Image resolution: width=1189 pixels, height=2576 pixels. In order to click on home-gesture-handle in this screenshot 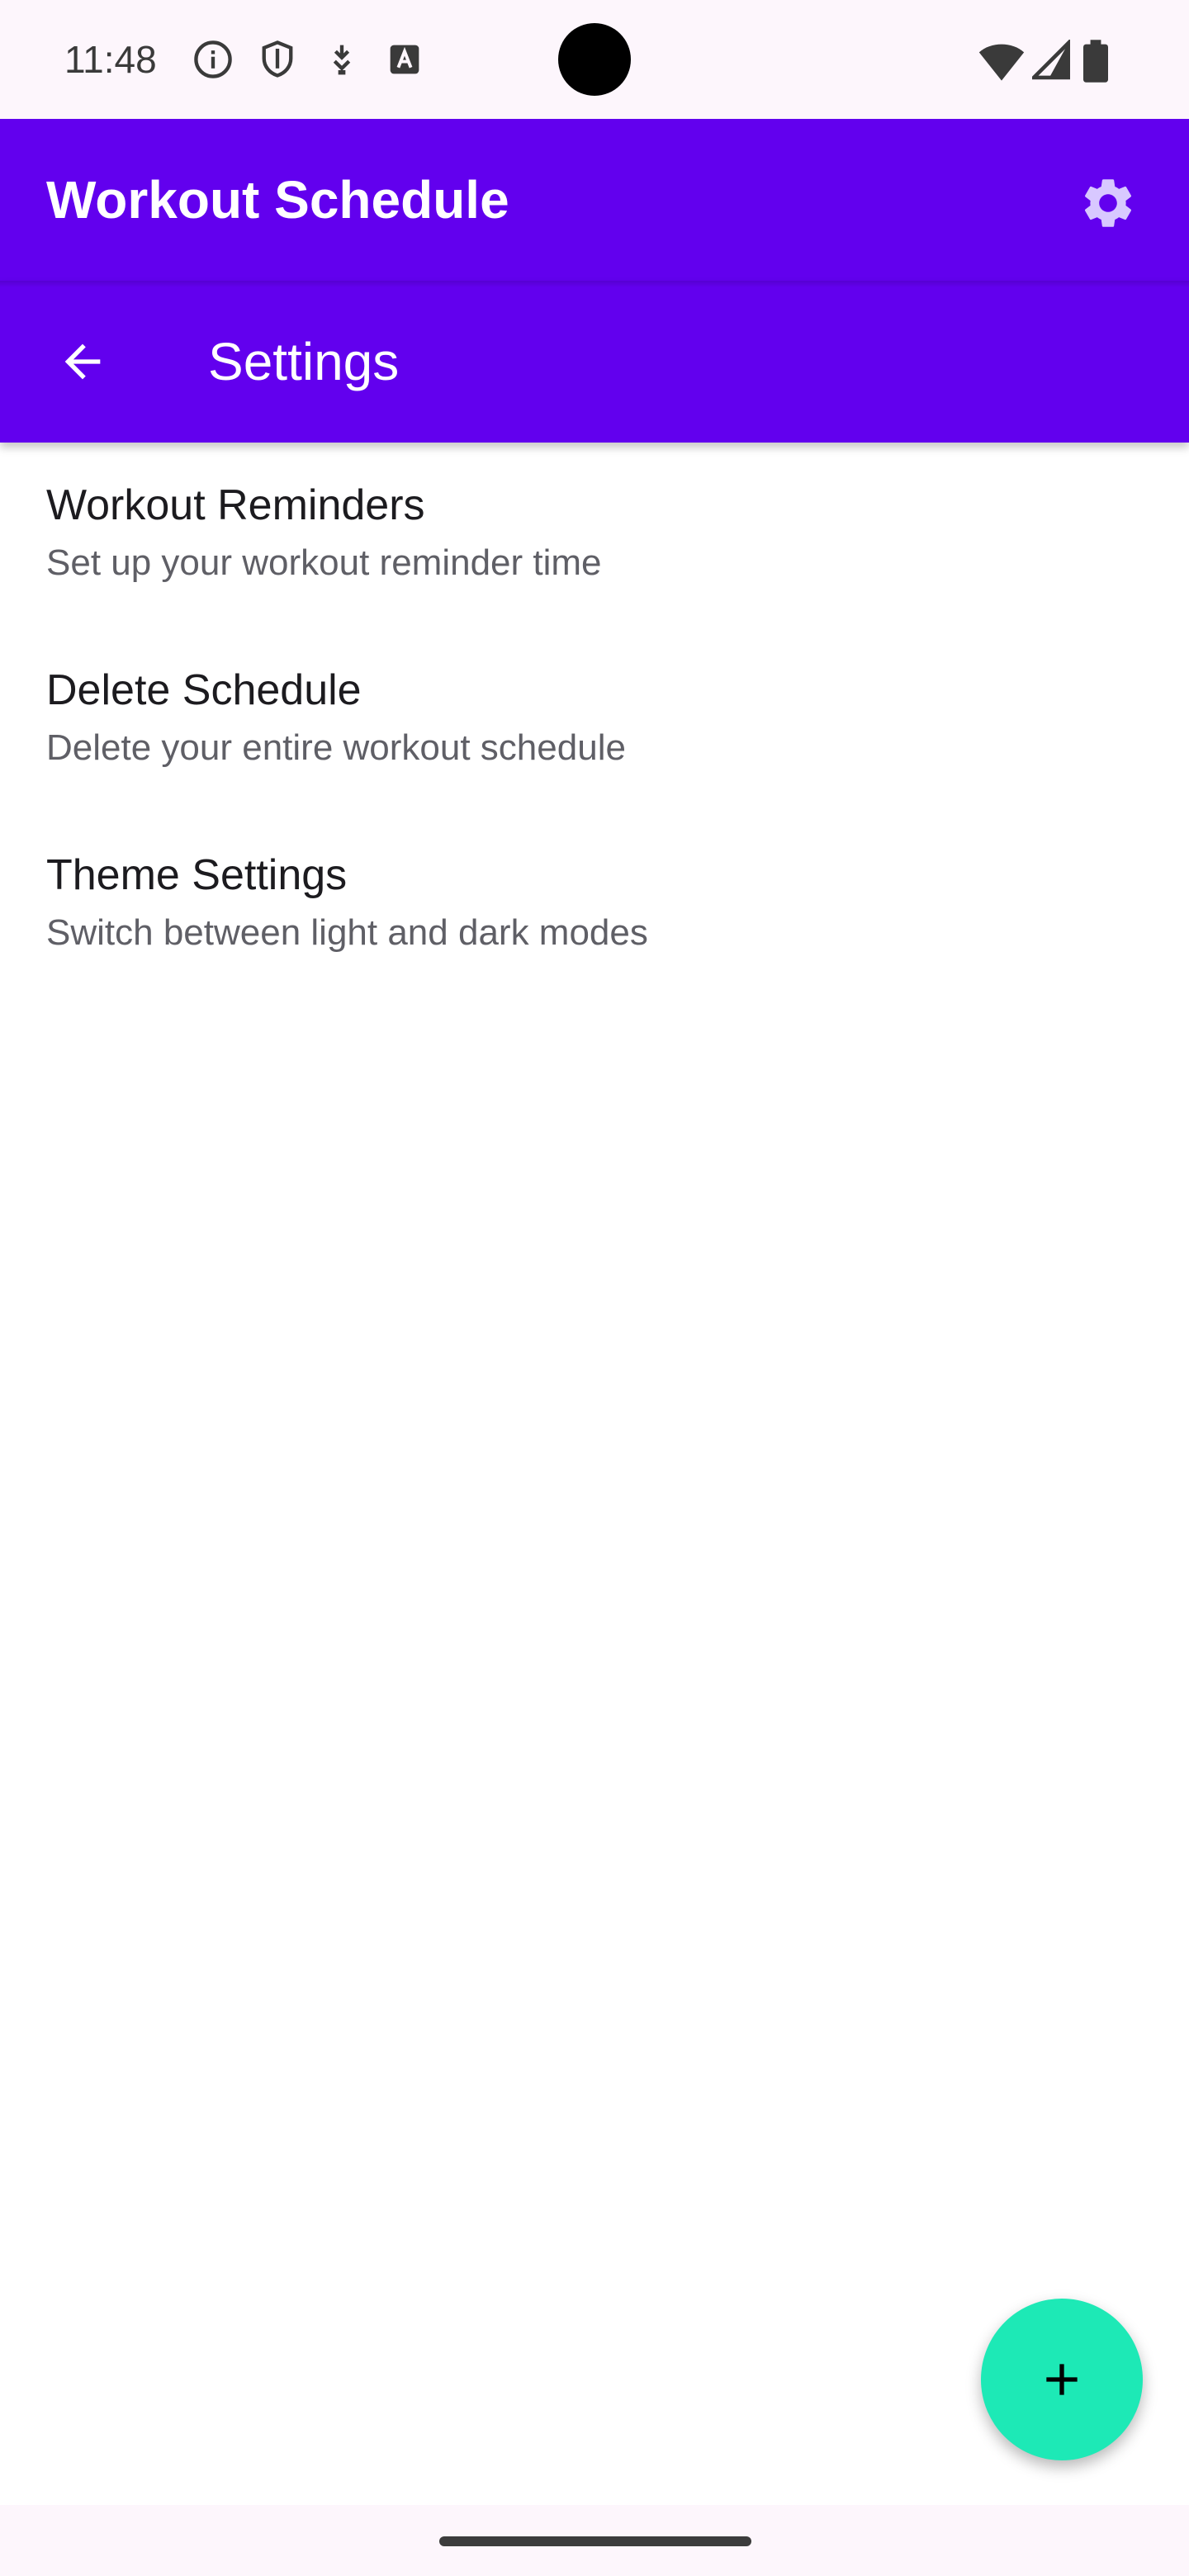, I will do `click(595, 2541)`.